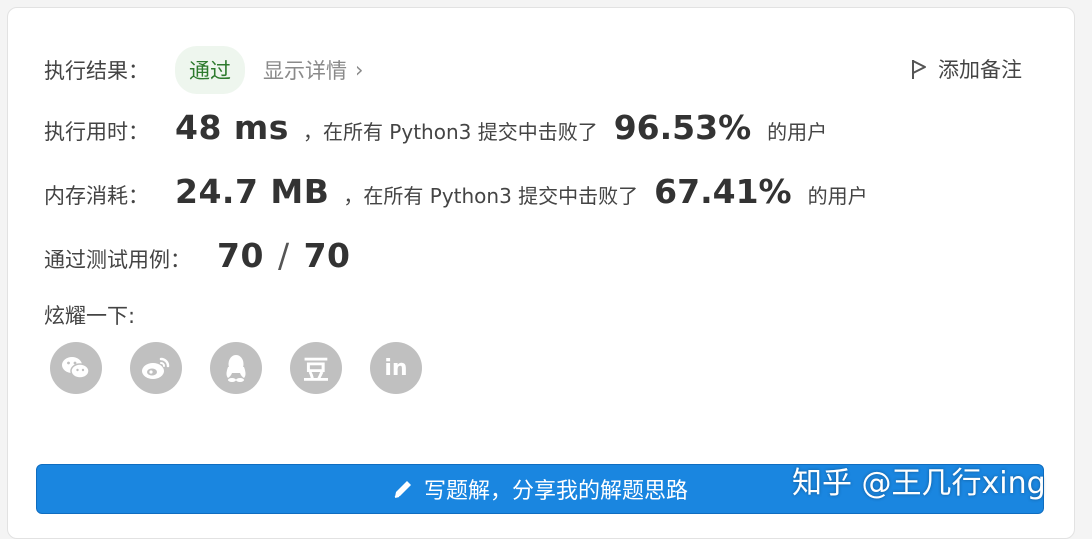  I want to click on memory-text: ，在所有 Python3 提交中击败了, so click(491, 196).